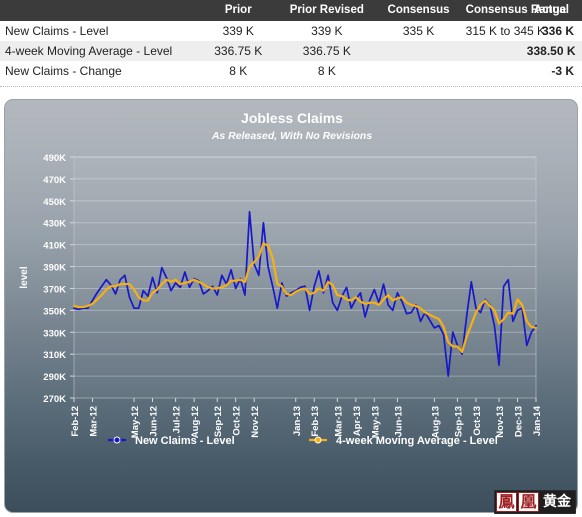 The image size is (582, 517). What do you see at coordinates (54, 246) in the screenshot?
I see `y-axis-tick-label: 410K` at bounding box center [54, 246].